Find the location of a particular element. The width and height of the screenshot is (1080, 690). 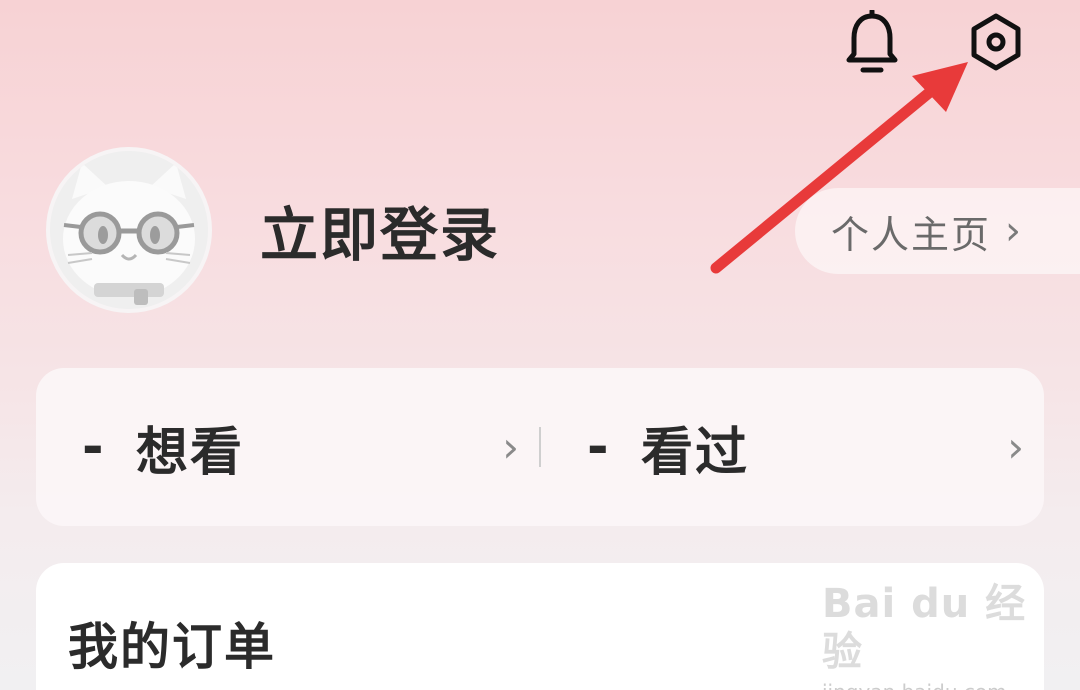

settings-button is located at coordinates (996, 42).